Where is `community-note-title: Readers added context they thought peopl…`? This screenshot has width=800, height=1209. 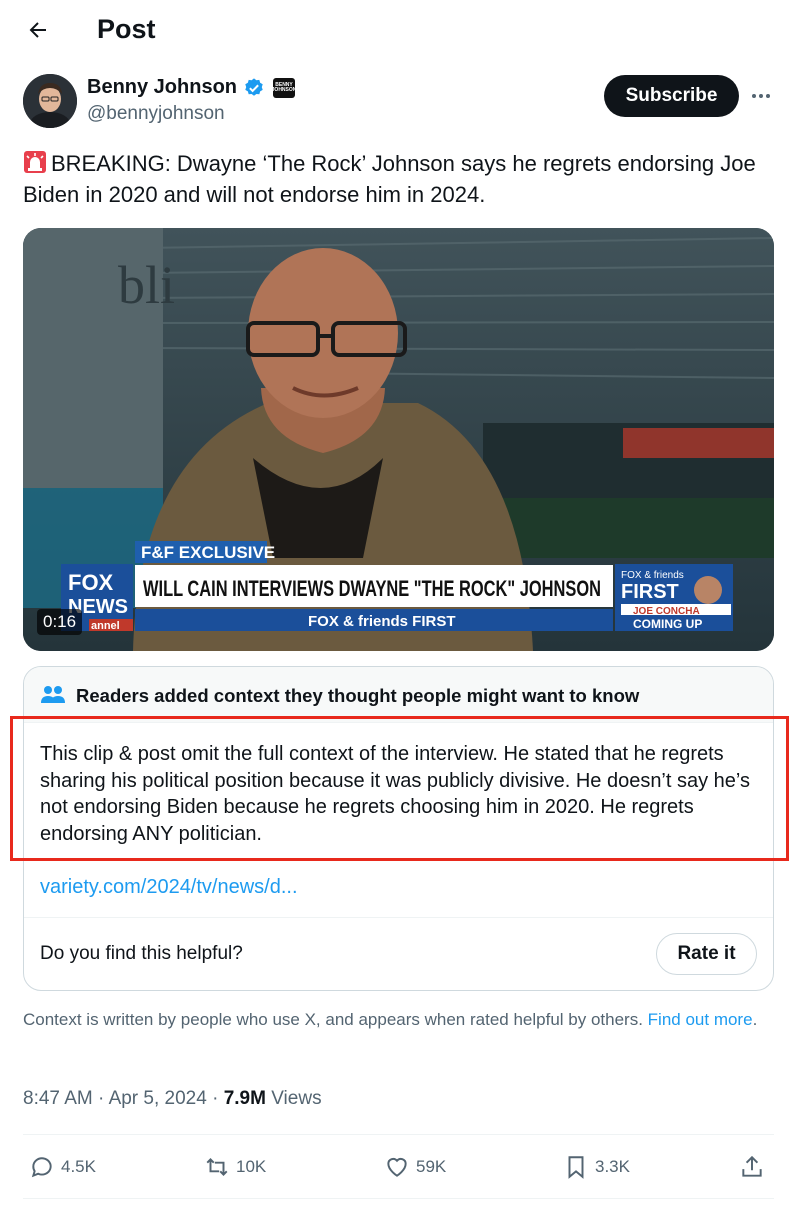
community-note-title: Readers added context they thought peopl… is located at coordinates (358, 695).